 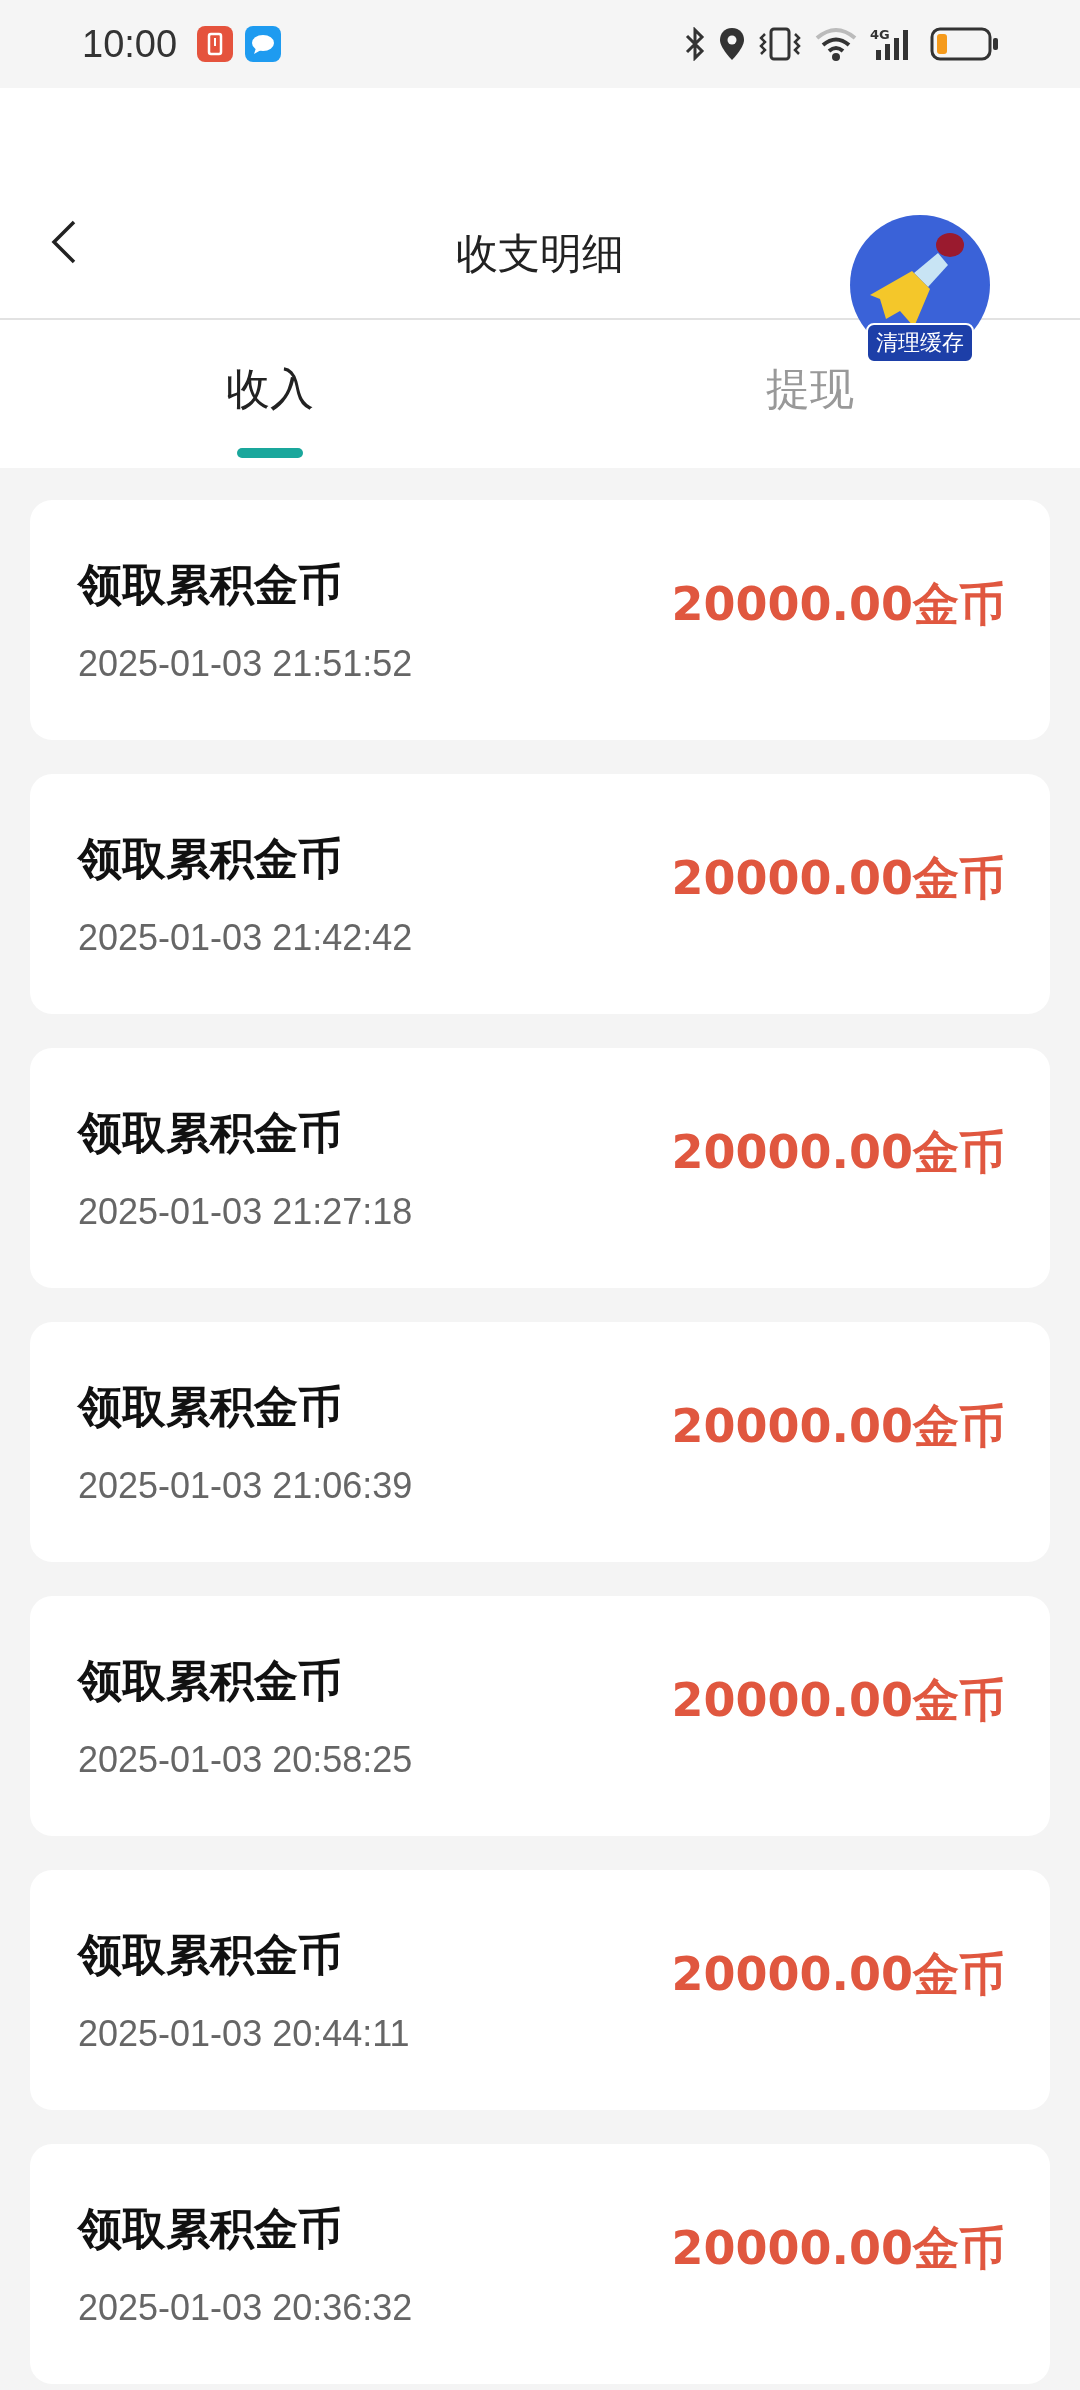 What do you see at coordinates (215, 44) in the screenshot?
I see `battery-alert-icon` at bounding box center [215, 44].